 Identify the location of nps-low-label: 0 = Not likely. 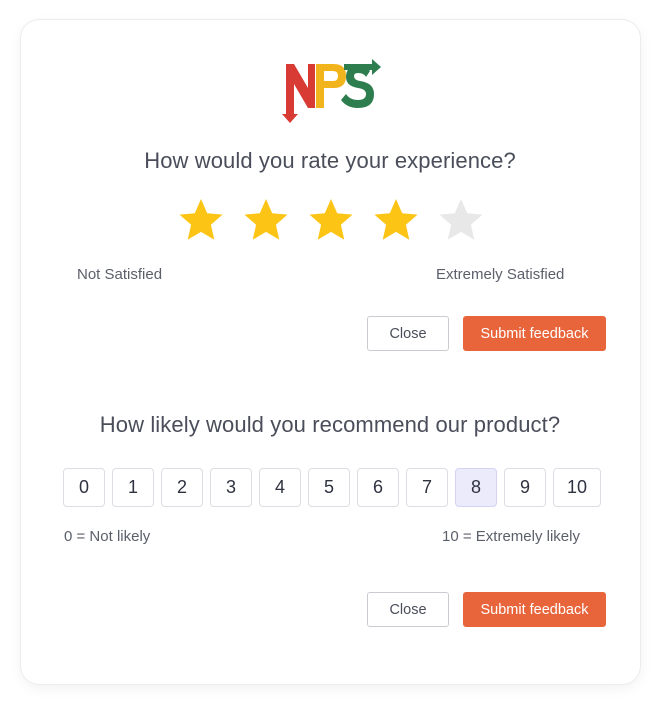
(107, 536).